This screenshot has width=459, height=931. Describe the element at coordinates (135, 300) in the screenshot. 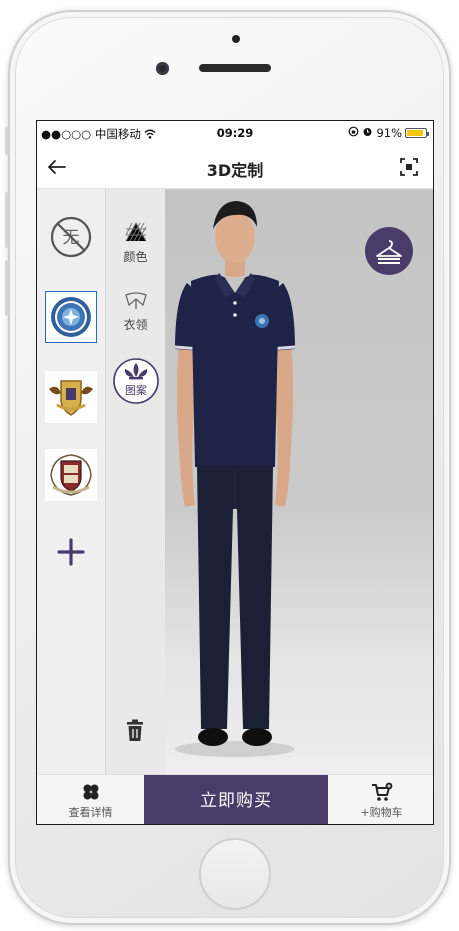

I see `collar-icon` at that location.